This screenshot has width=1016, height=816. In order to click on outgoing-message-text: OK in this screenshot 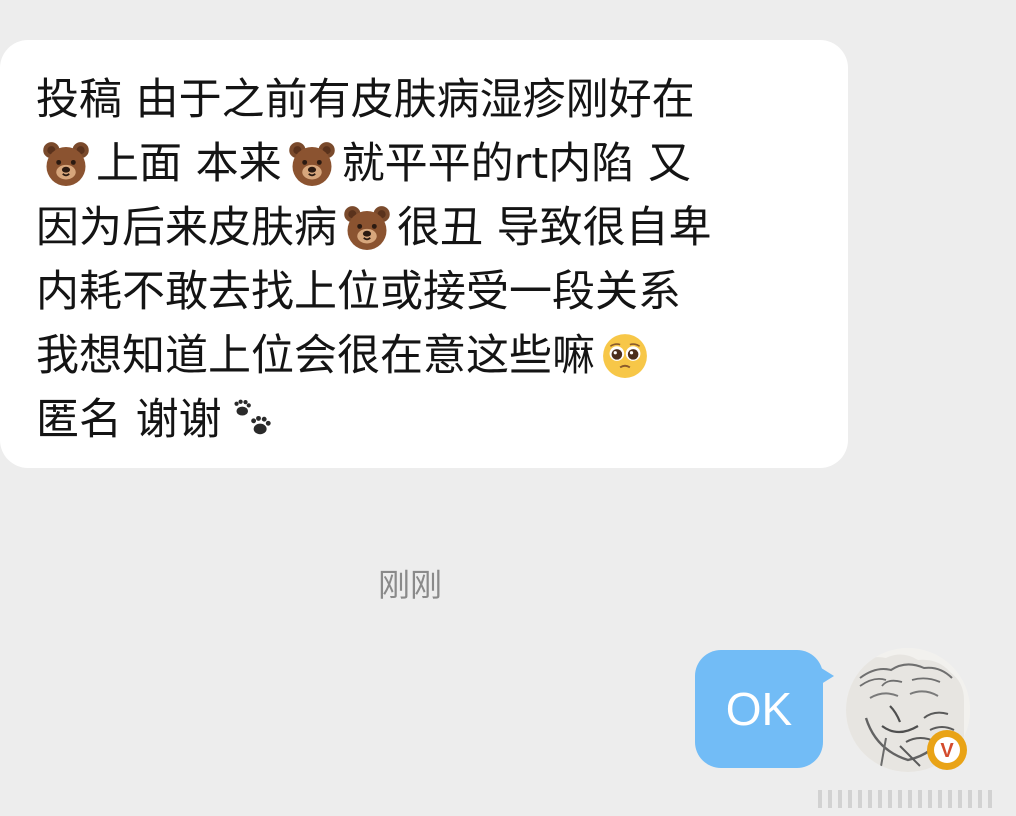, I will do `click(759, 709)`.